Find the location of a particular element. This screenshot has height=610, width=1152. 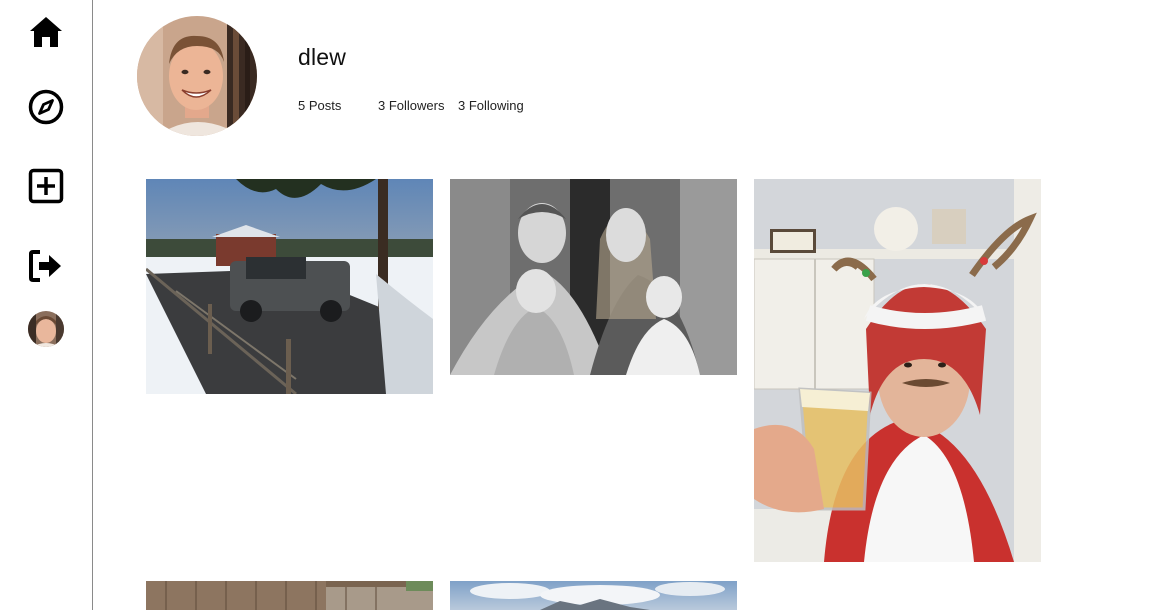

sky-photo is located at coordinates (593, 595).